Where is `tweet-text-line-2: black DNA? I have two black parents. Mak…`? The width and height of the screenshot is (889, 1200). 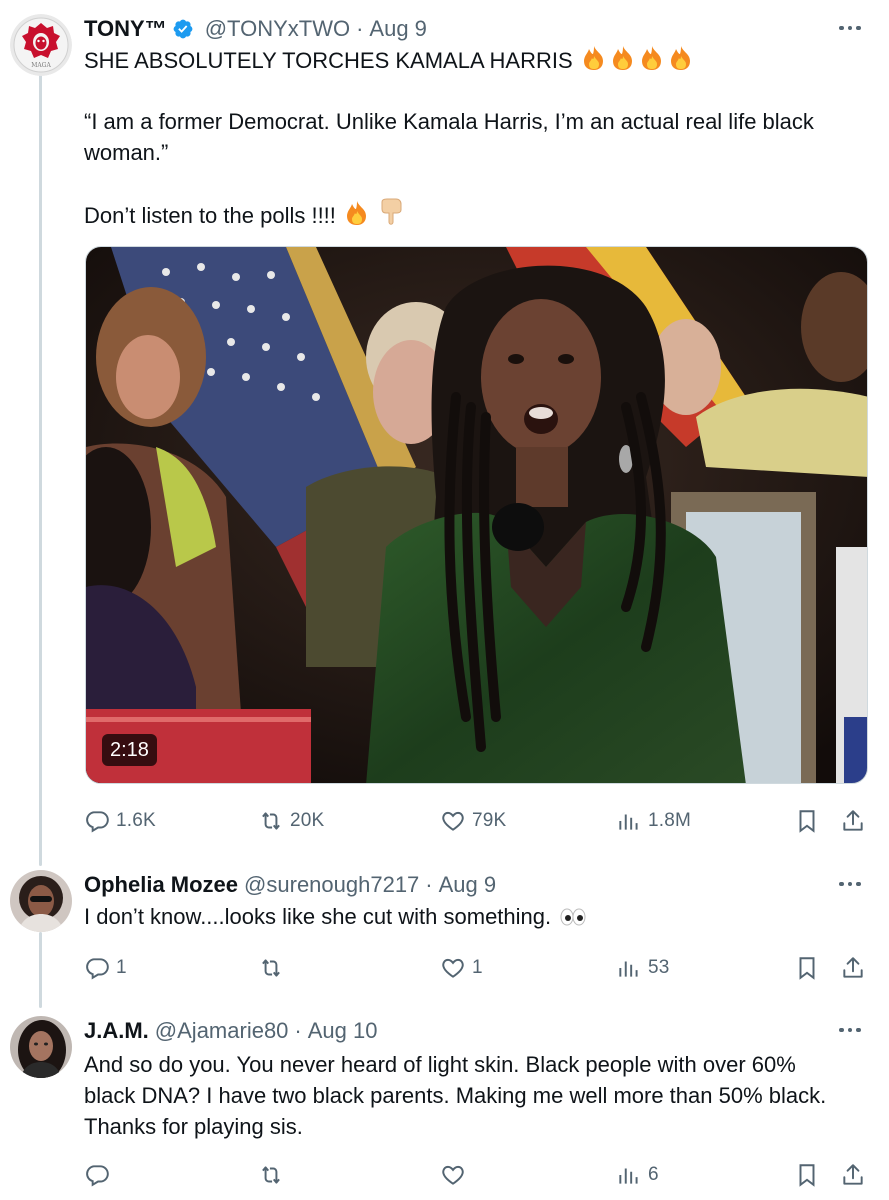
tweet-text-line-2: black DNA? I have two black parents. Mak… is located at coordinates (455, 1095).